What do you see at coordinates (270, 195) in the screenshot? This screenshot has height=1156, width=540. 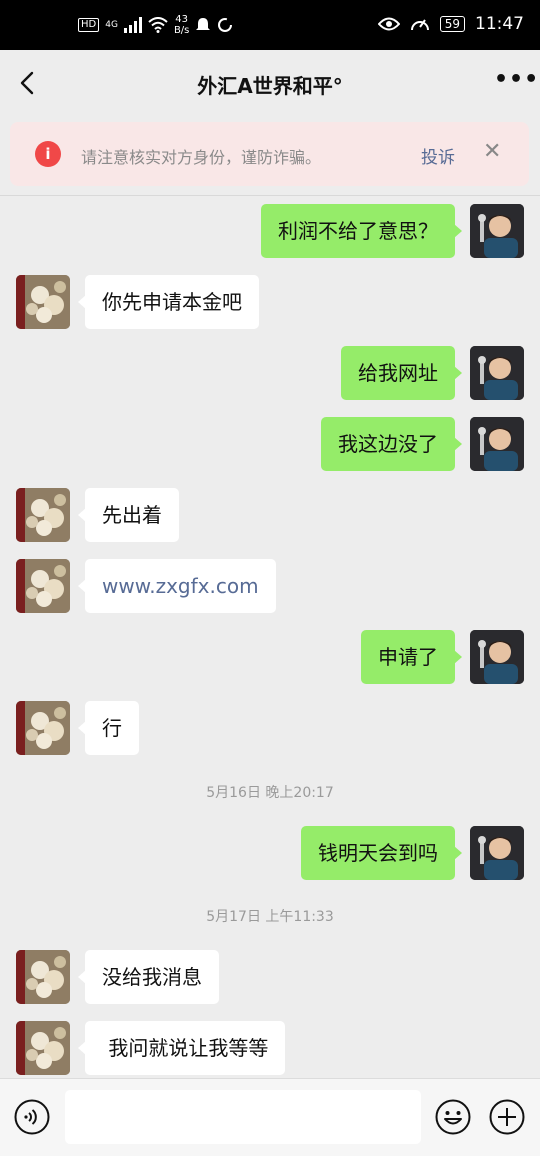 I see `header-divider` at bounding box center [270, 195].